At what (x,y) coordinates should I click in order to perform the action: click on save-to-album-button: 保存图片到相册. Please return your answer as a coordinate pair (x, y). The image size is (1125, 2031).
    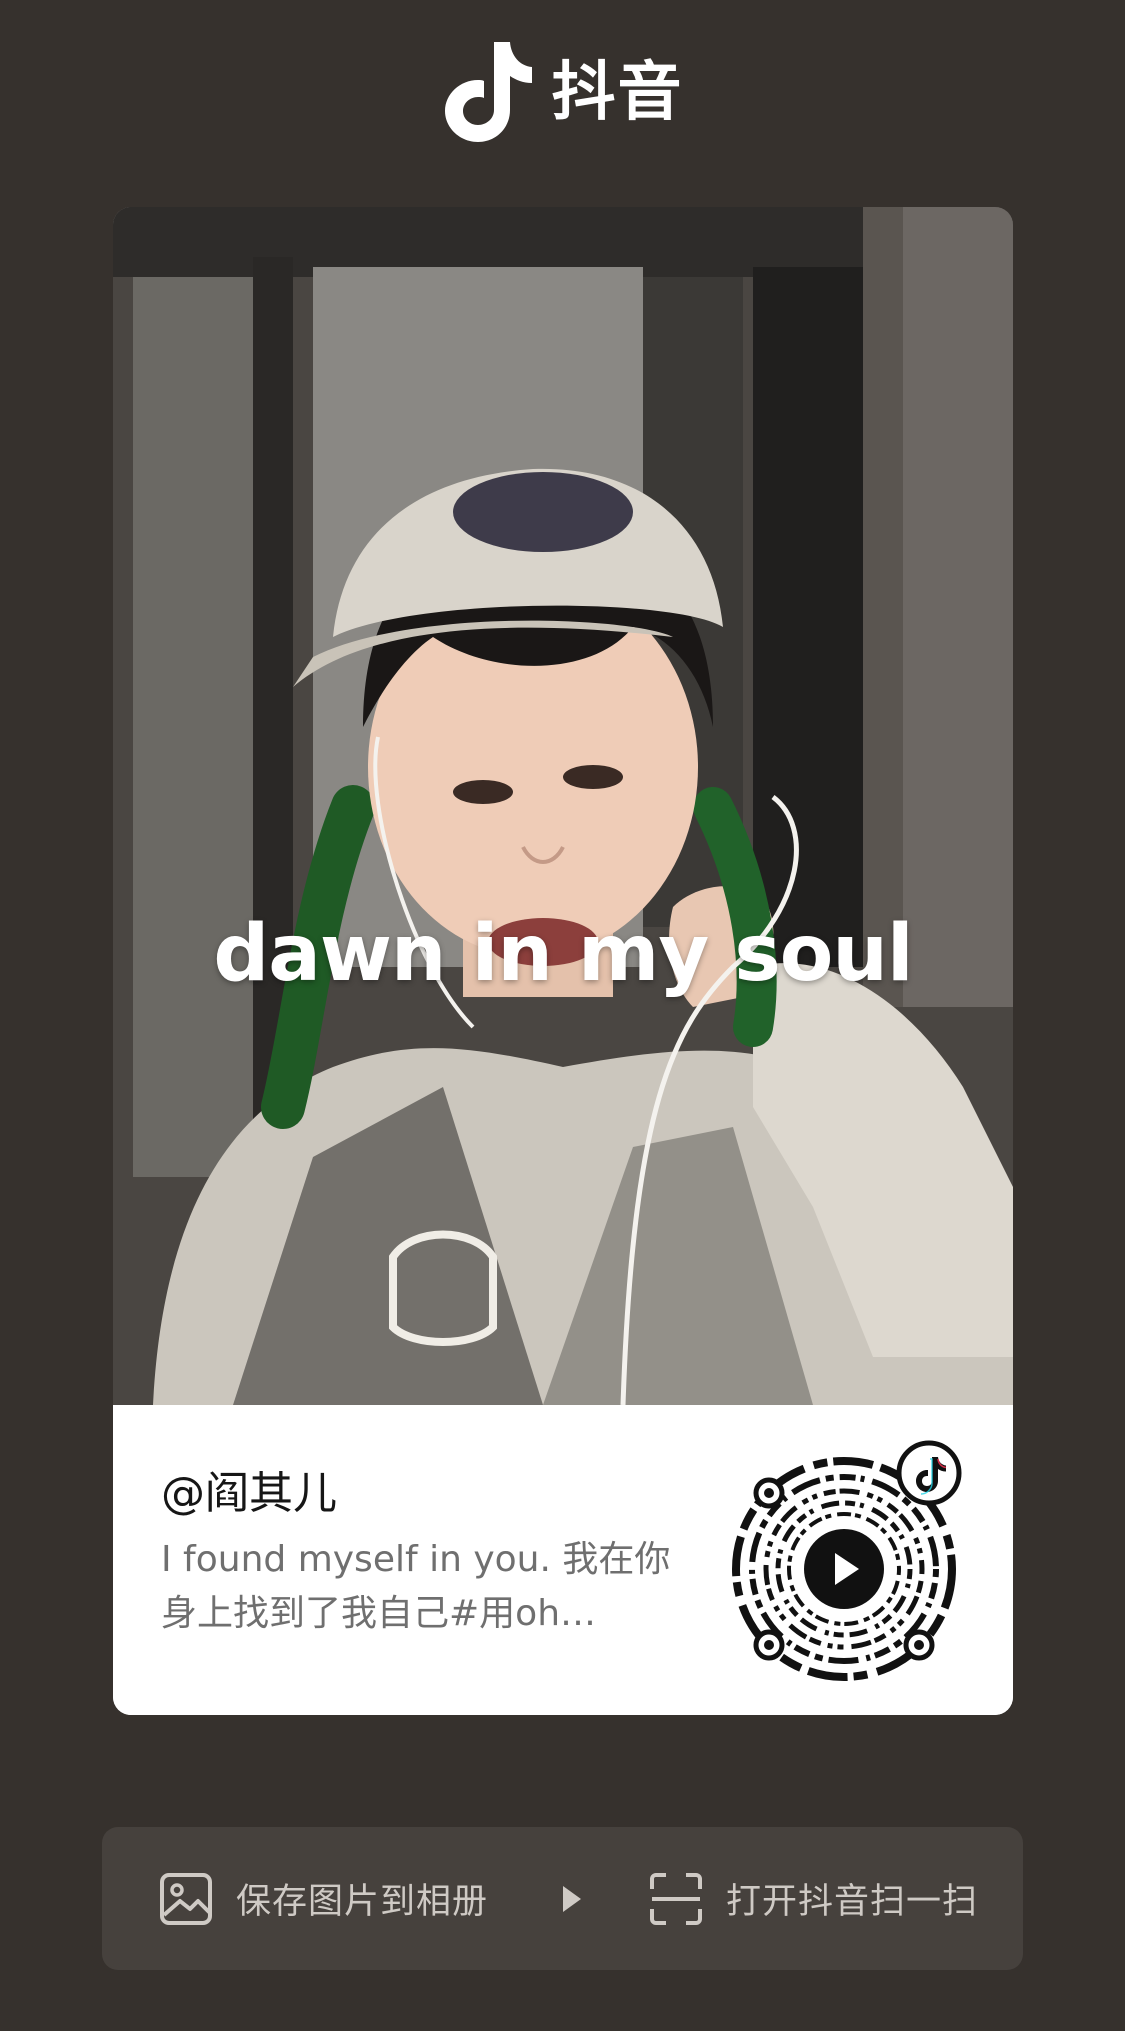
    Looking at the image, I should click on (323, 1898).